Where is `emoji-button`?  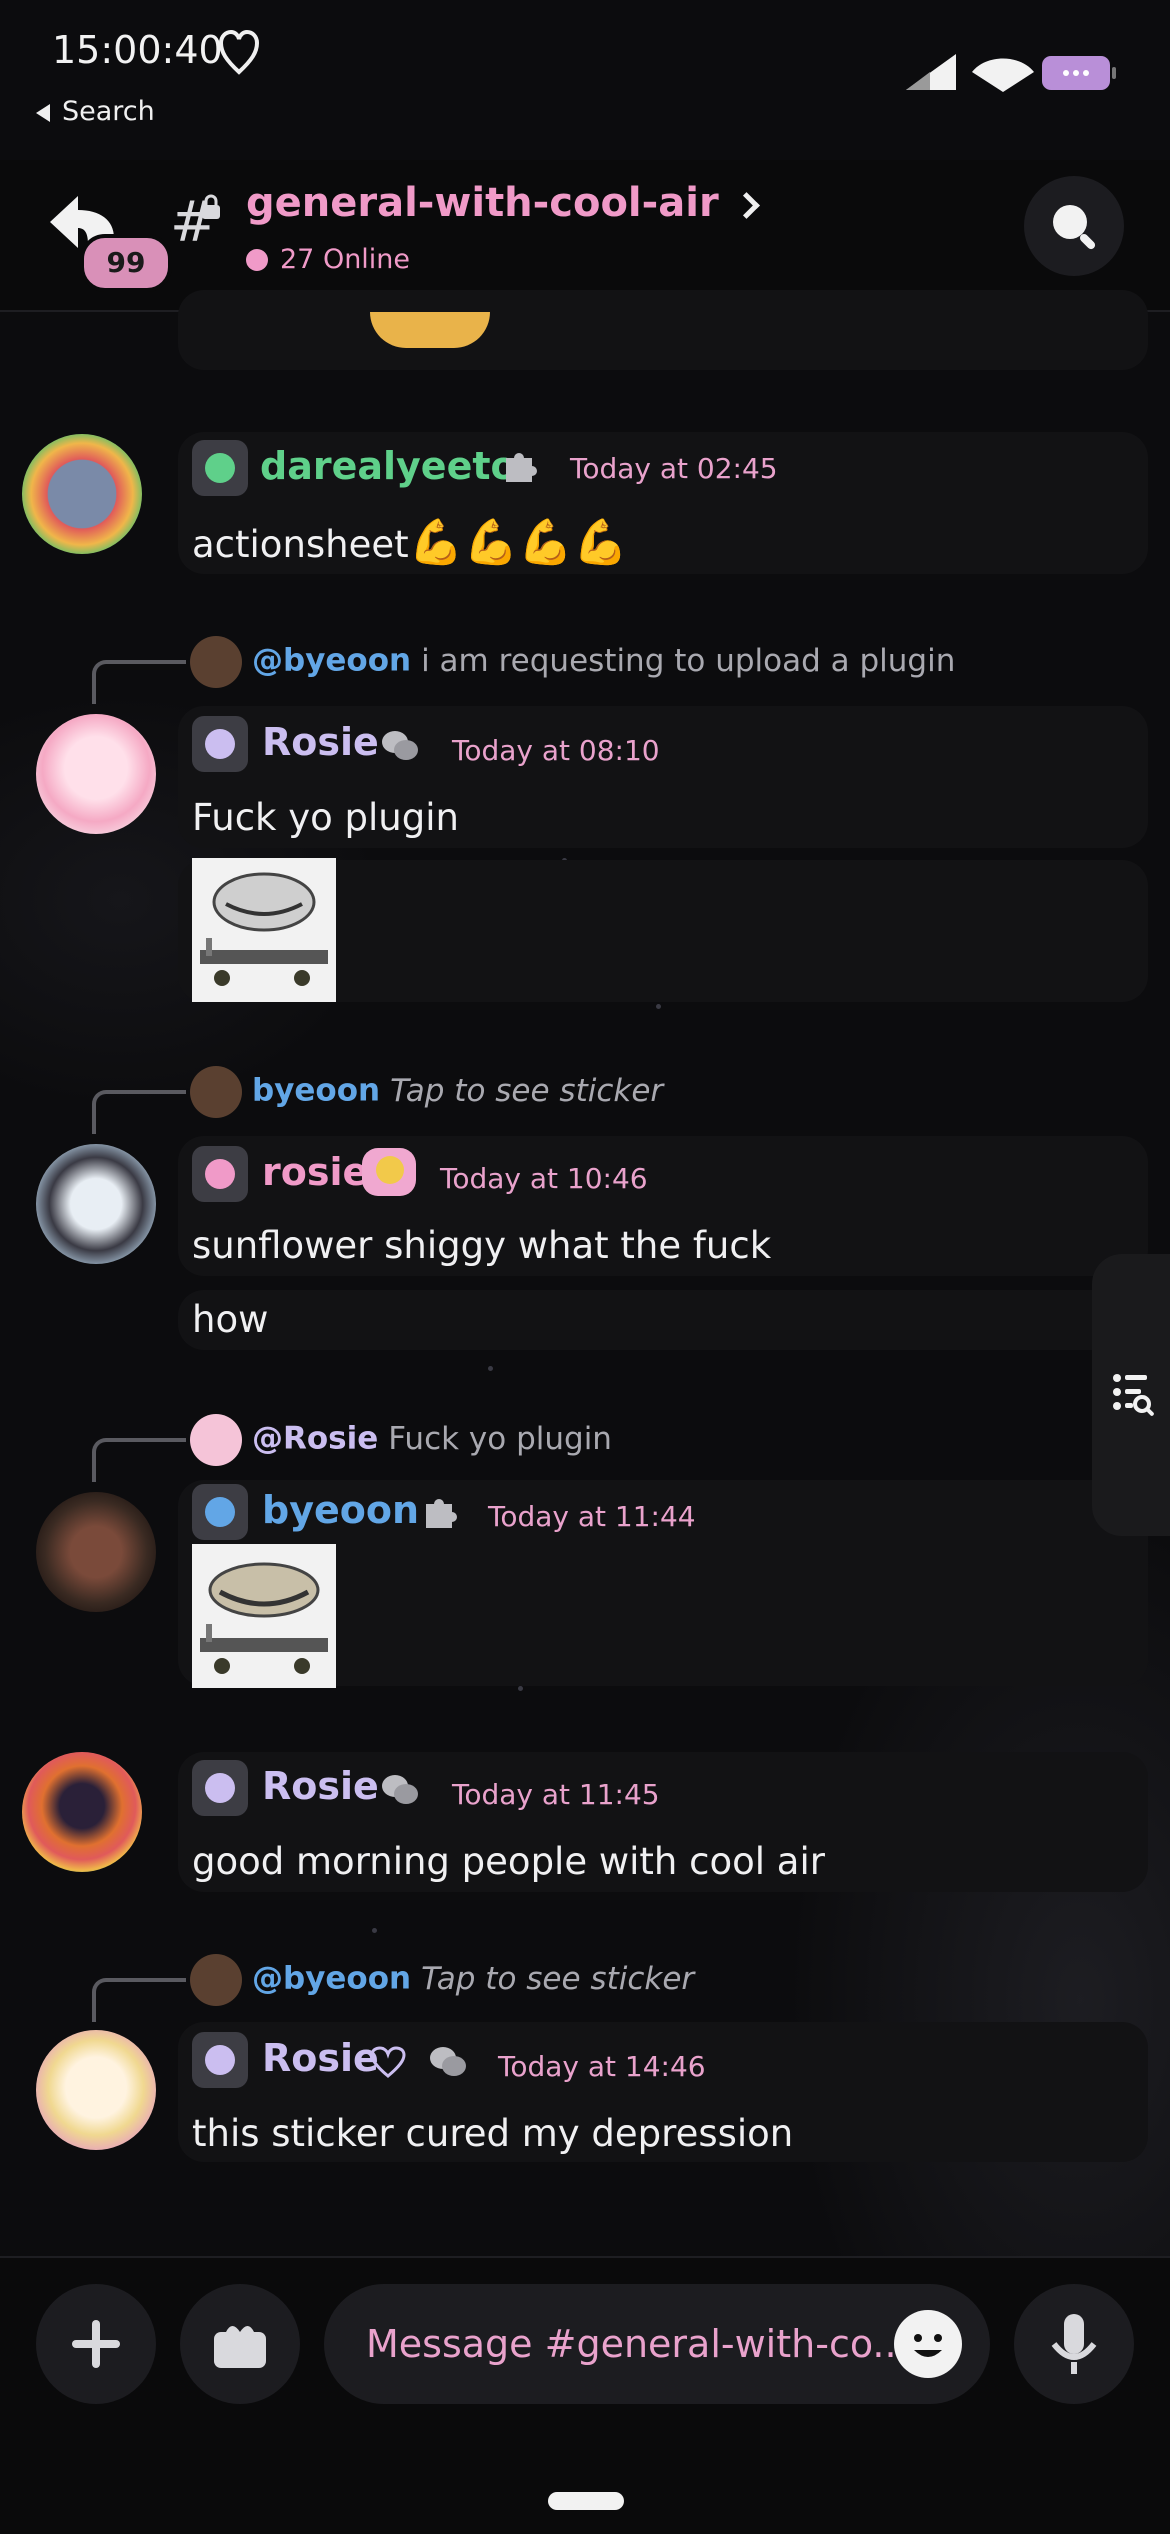
emoji-button is located at coordinates (928, 2344).